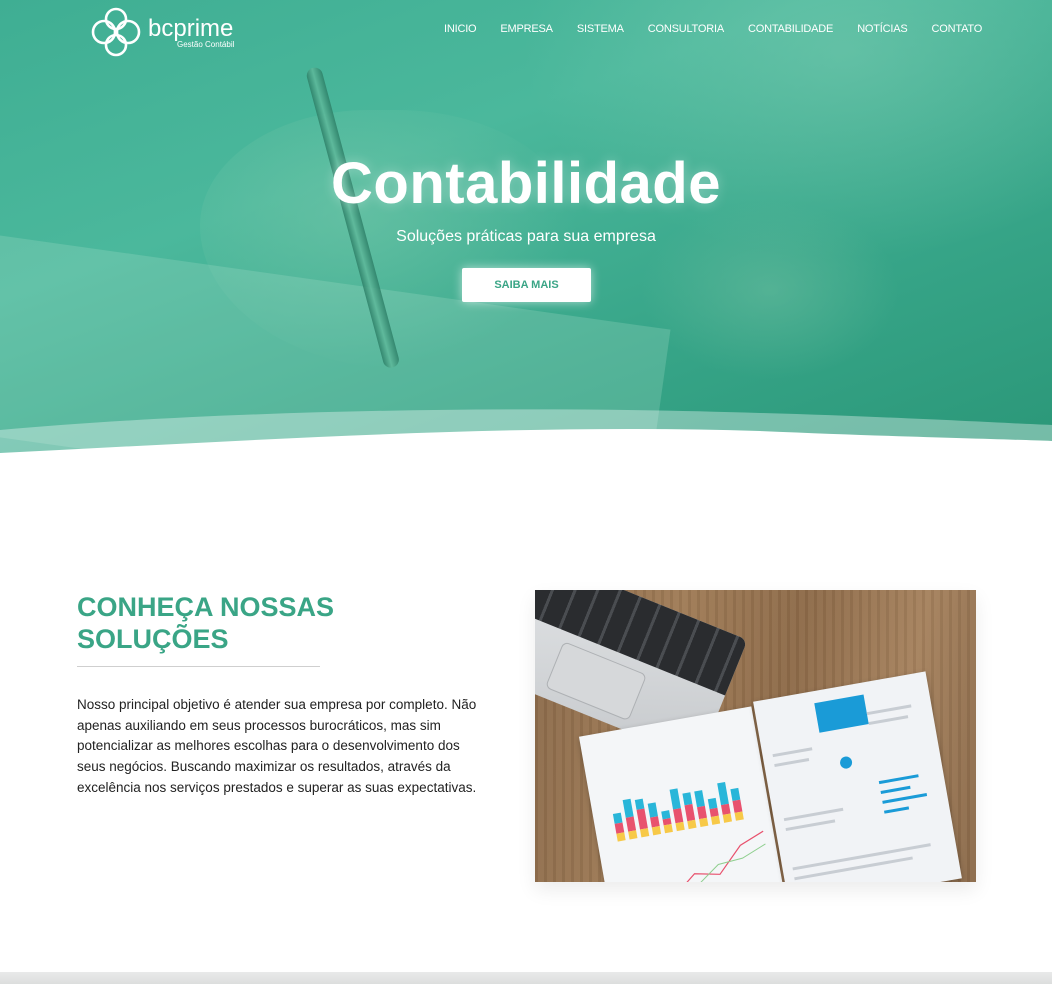 This screenshot has height=984, width=1052. I want to click on hero-subtitle: Soluções práticas para sua empresa, so click(526, 236).